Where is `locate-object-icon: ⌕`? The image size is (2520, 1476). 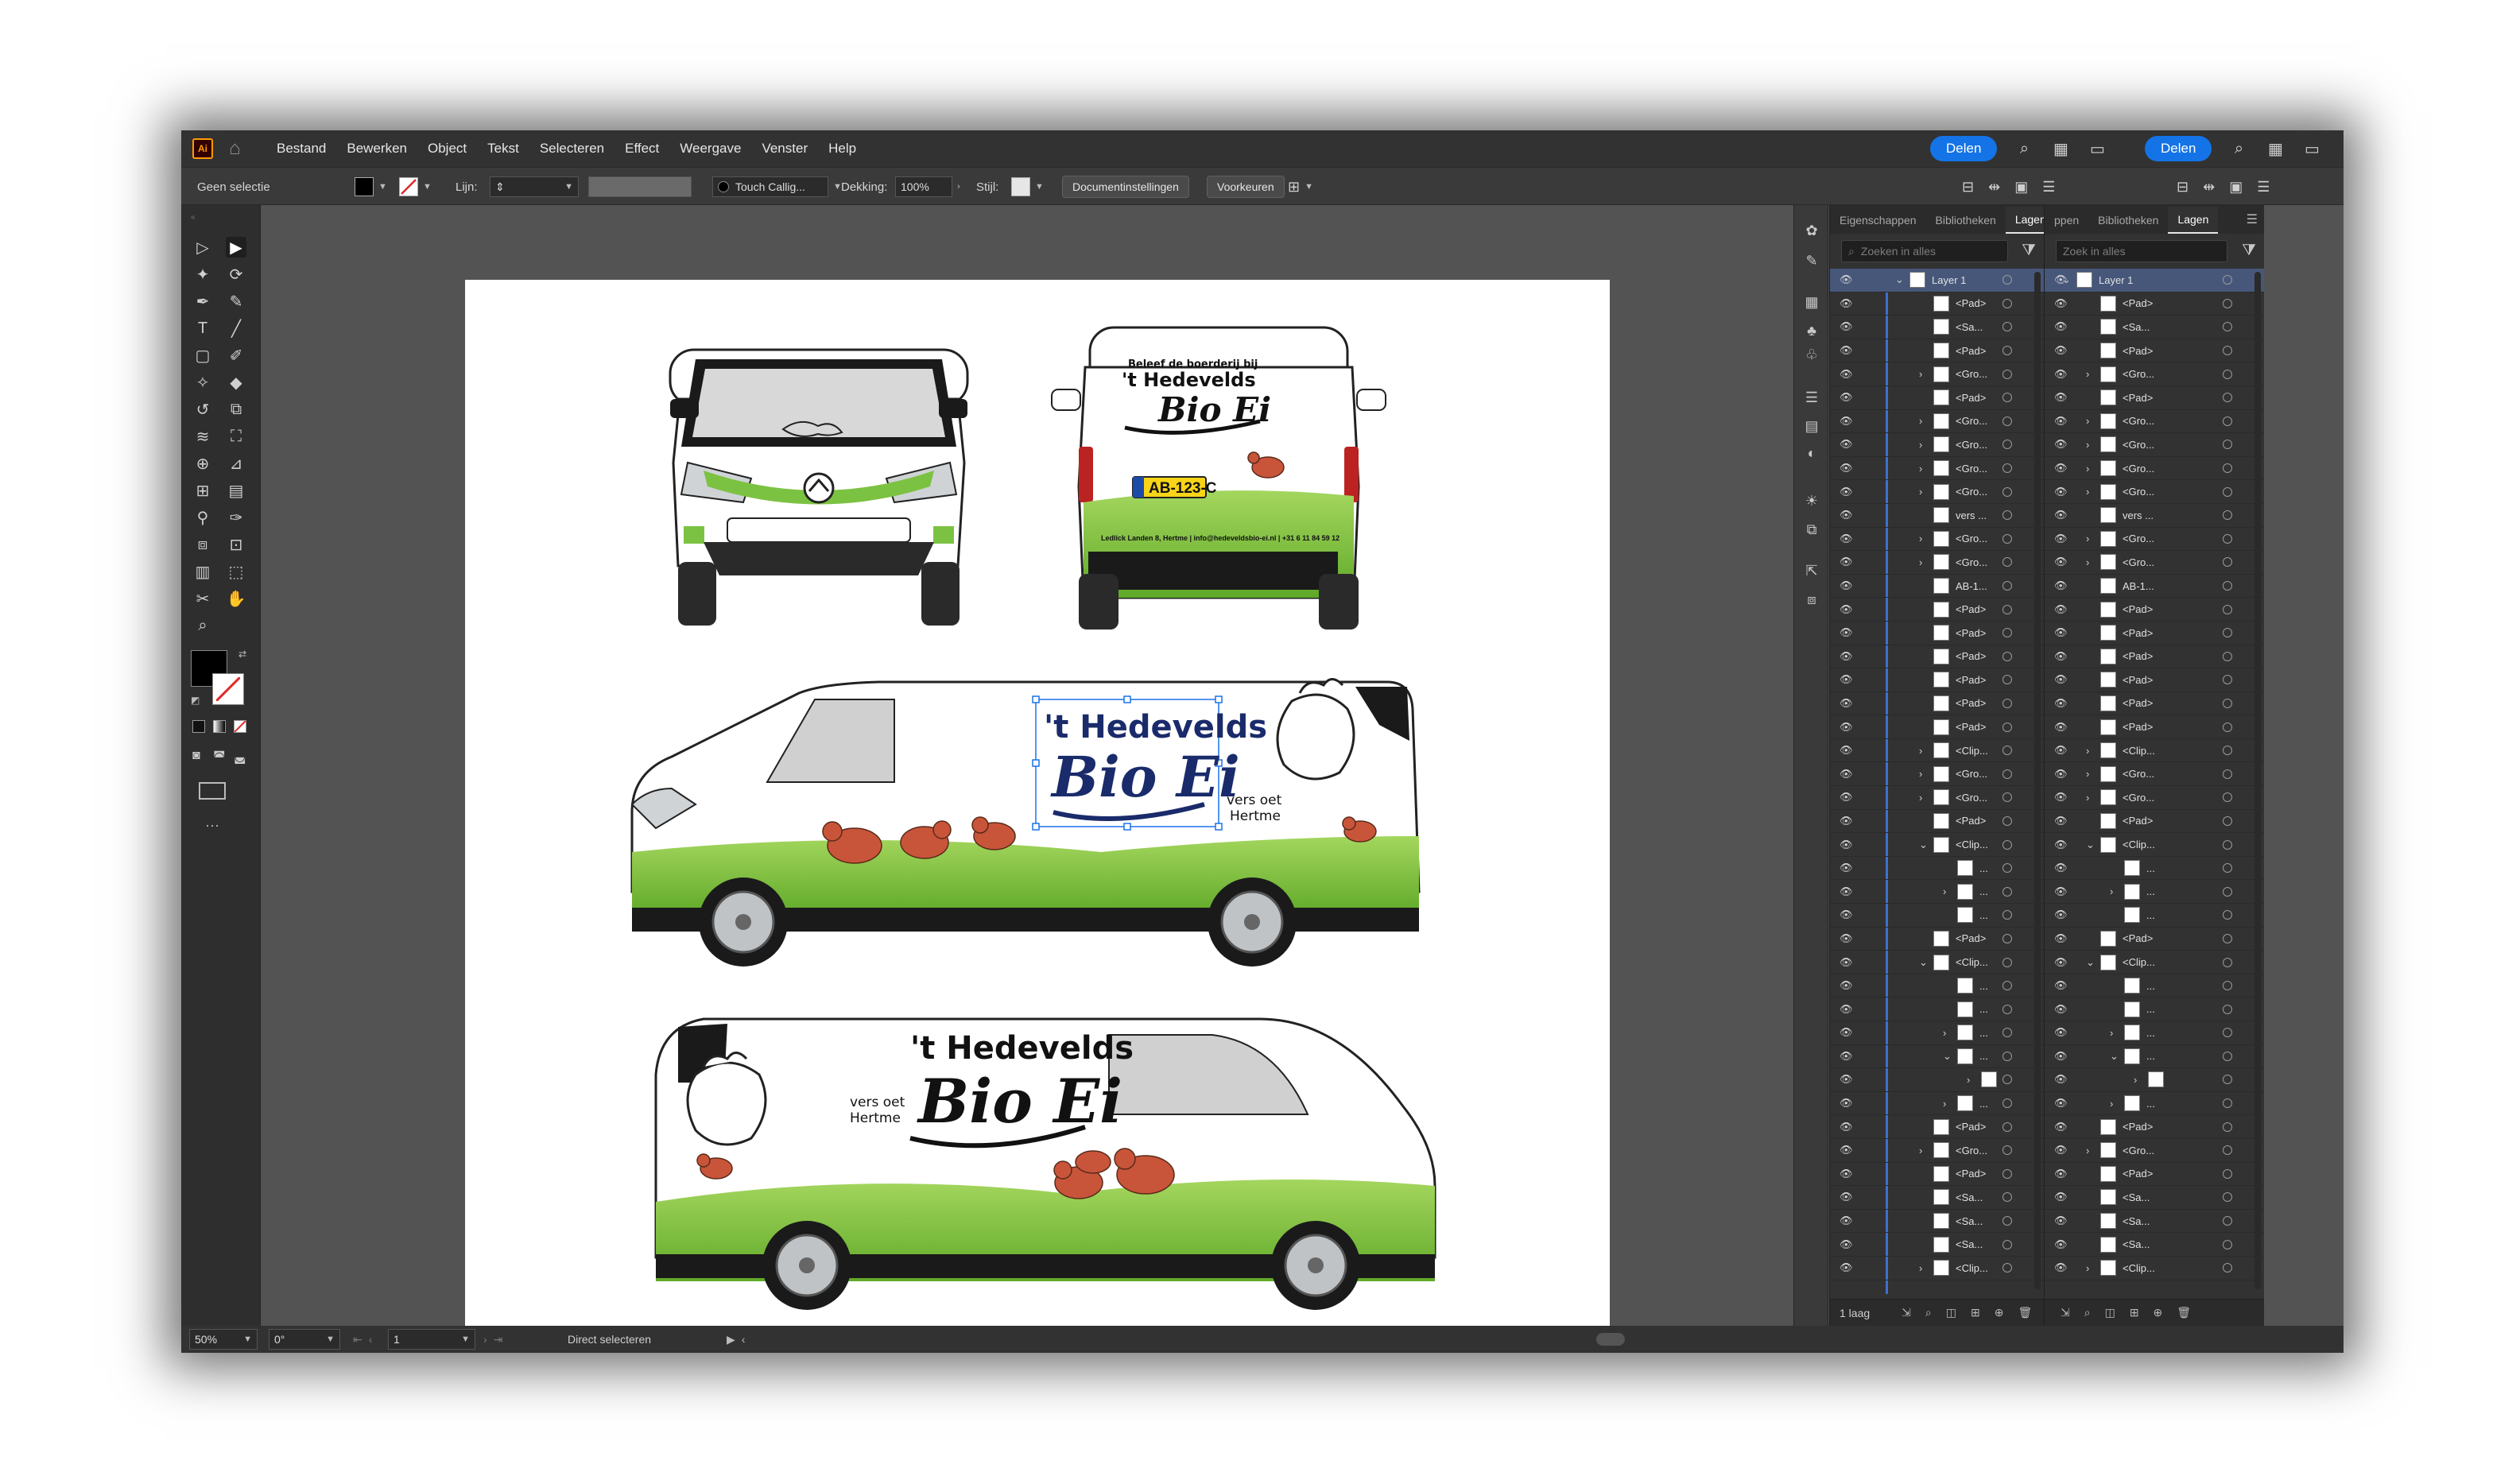
locate-object-icon: ⌕ is located at coordinates (1929, 1312).